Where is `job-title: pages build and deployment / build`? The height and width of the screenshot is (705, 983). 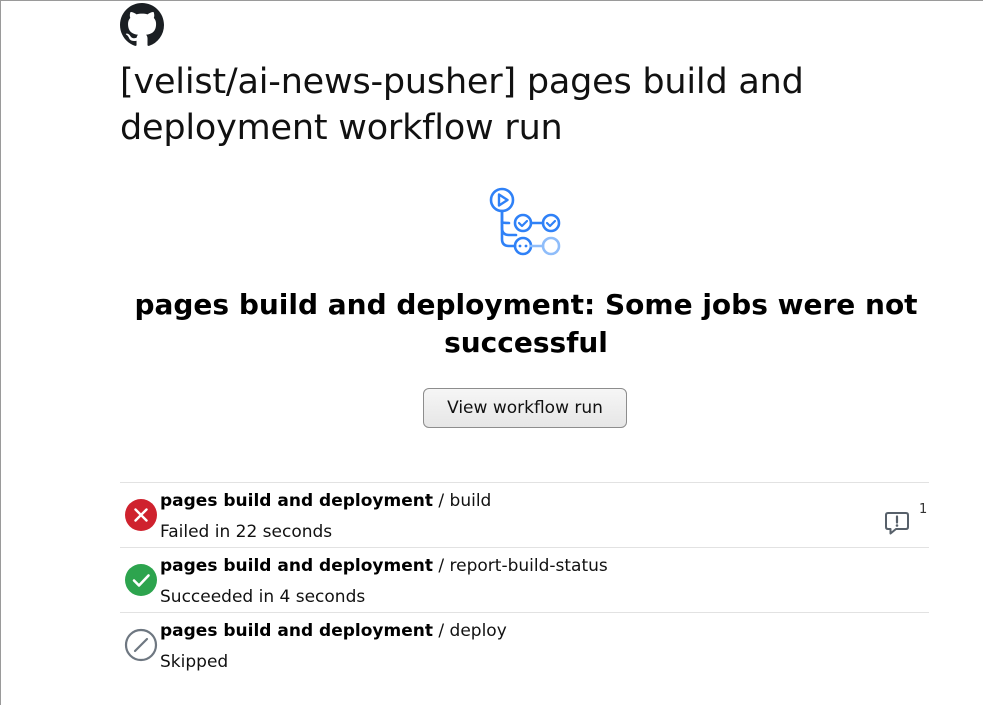 job-title: pages build and deployment / build is located at coordinates (325, 501).